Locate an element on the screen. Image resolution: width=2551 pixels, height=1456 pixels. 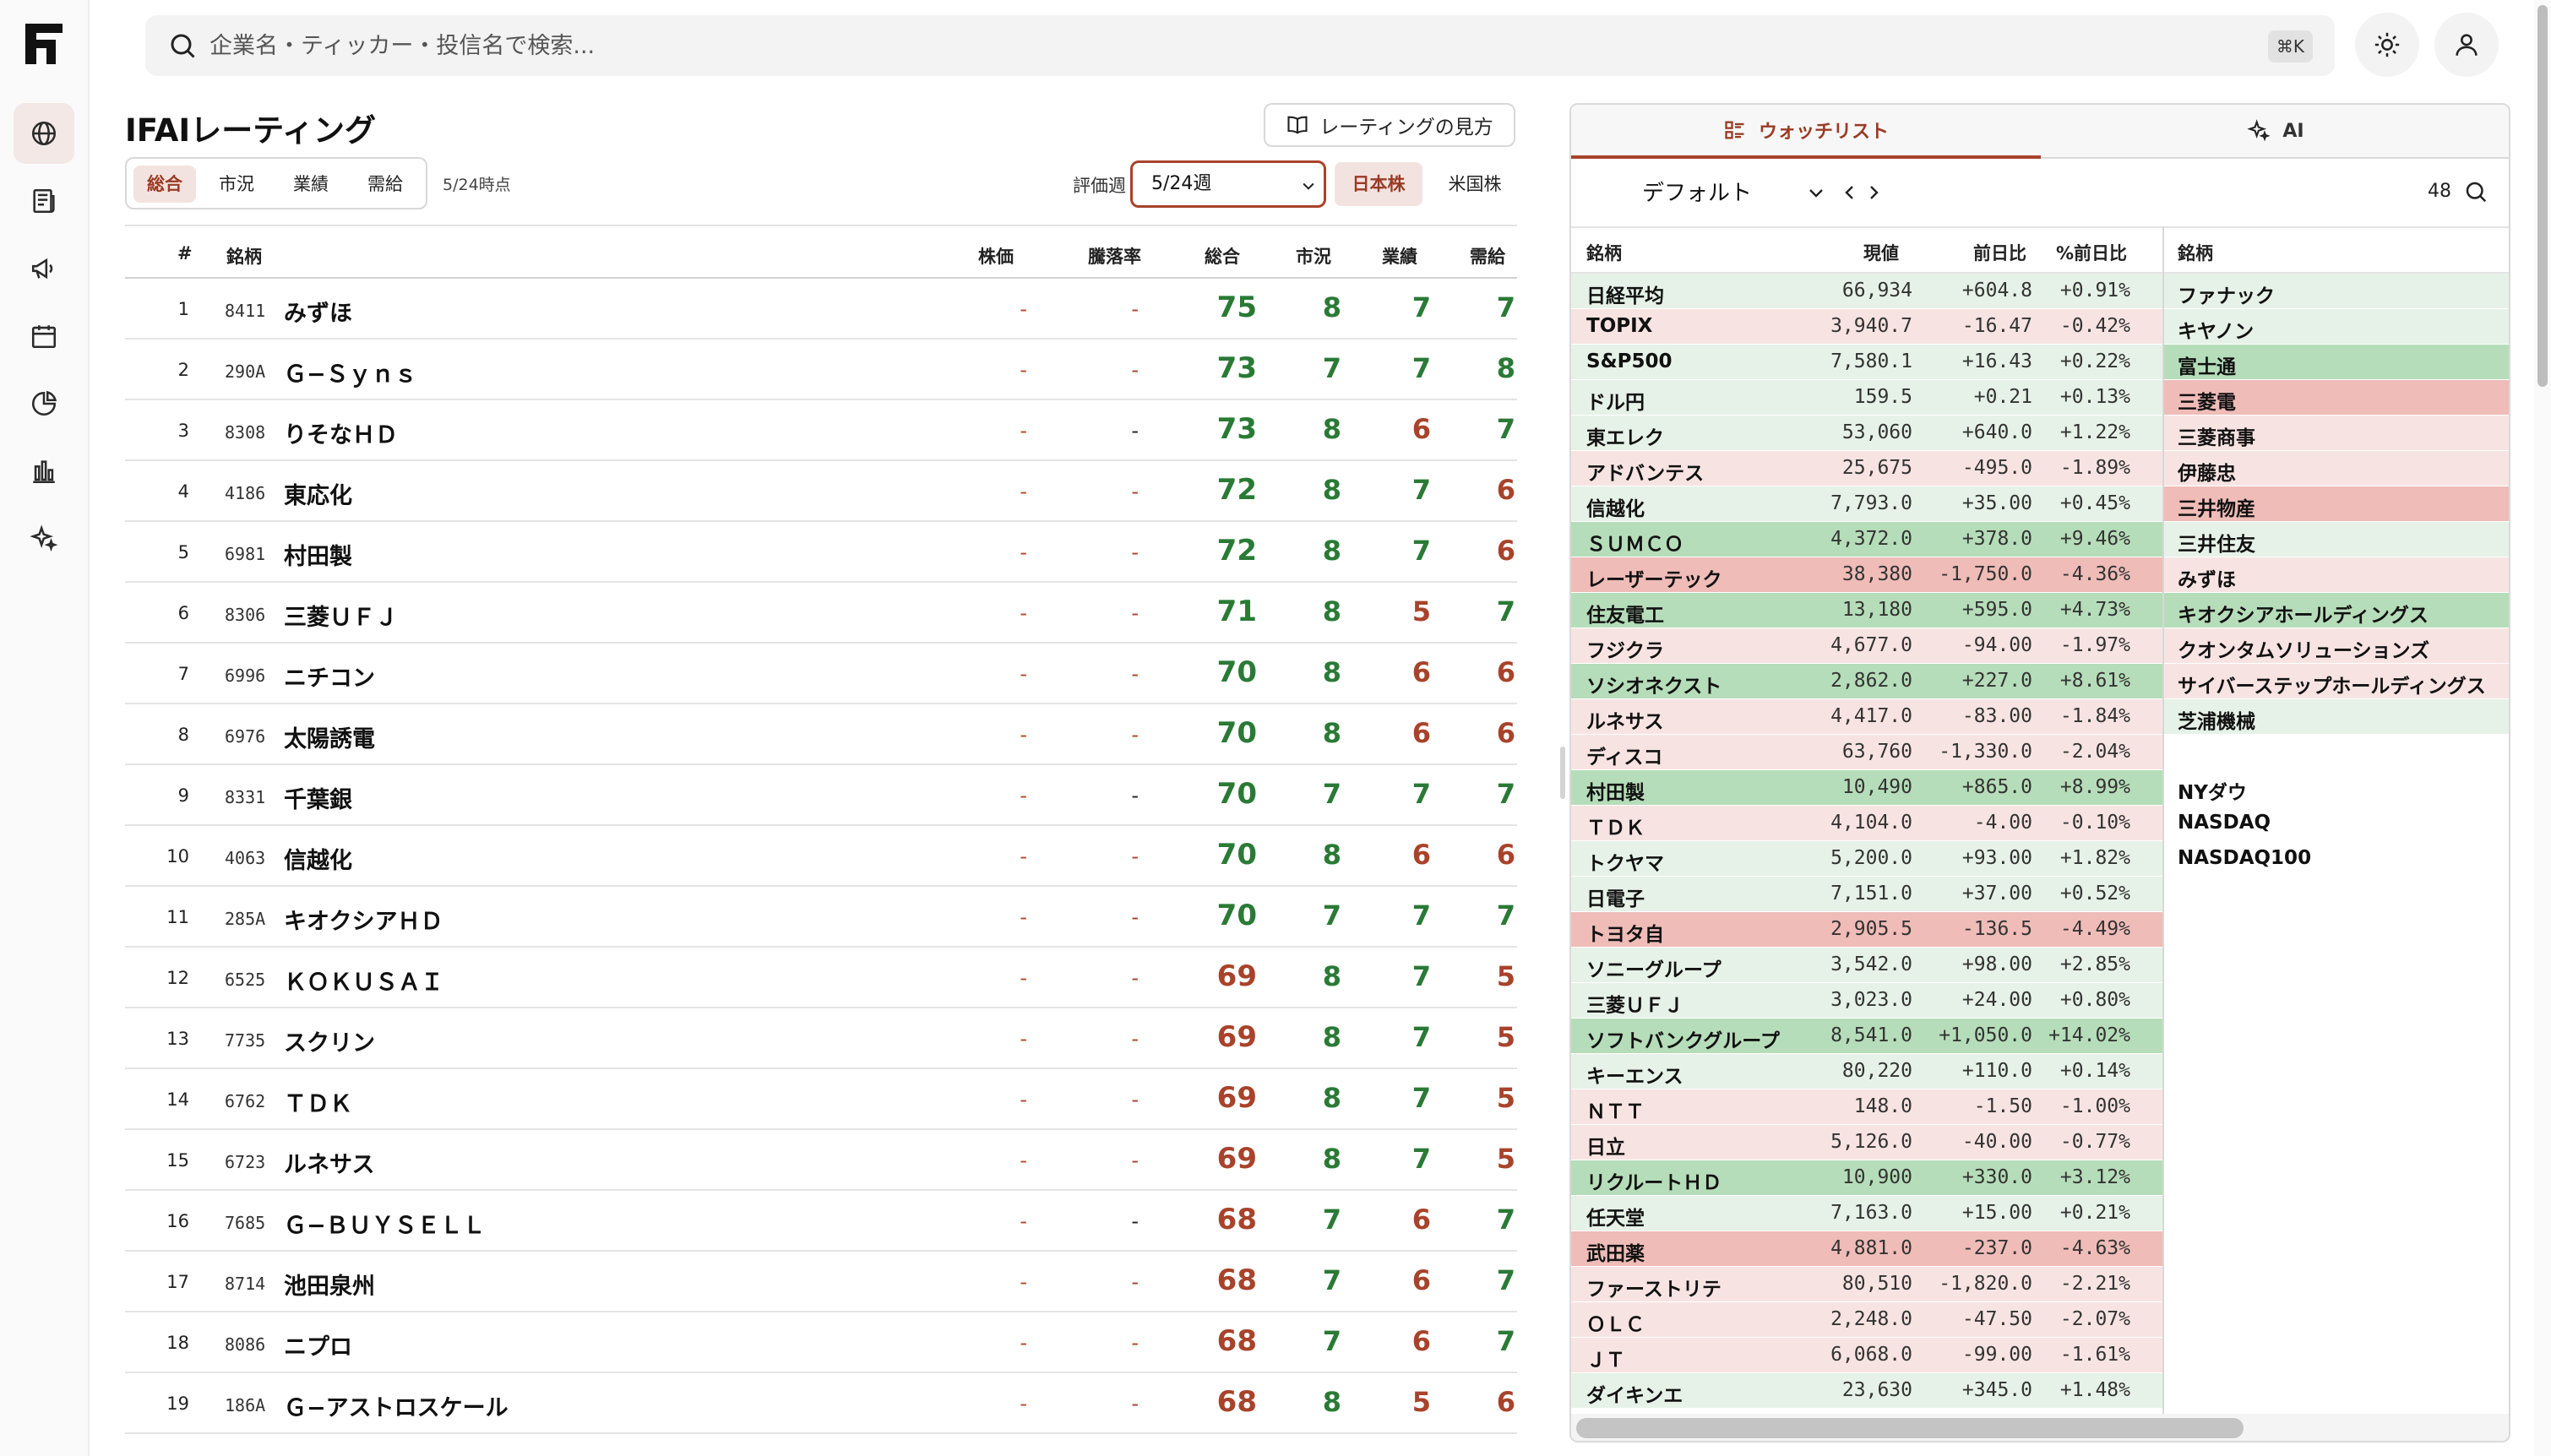
list-item: 三井住友 is located at coordinates (2336, 539).